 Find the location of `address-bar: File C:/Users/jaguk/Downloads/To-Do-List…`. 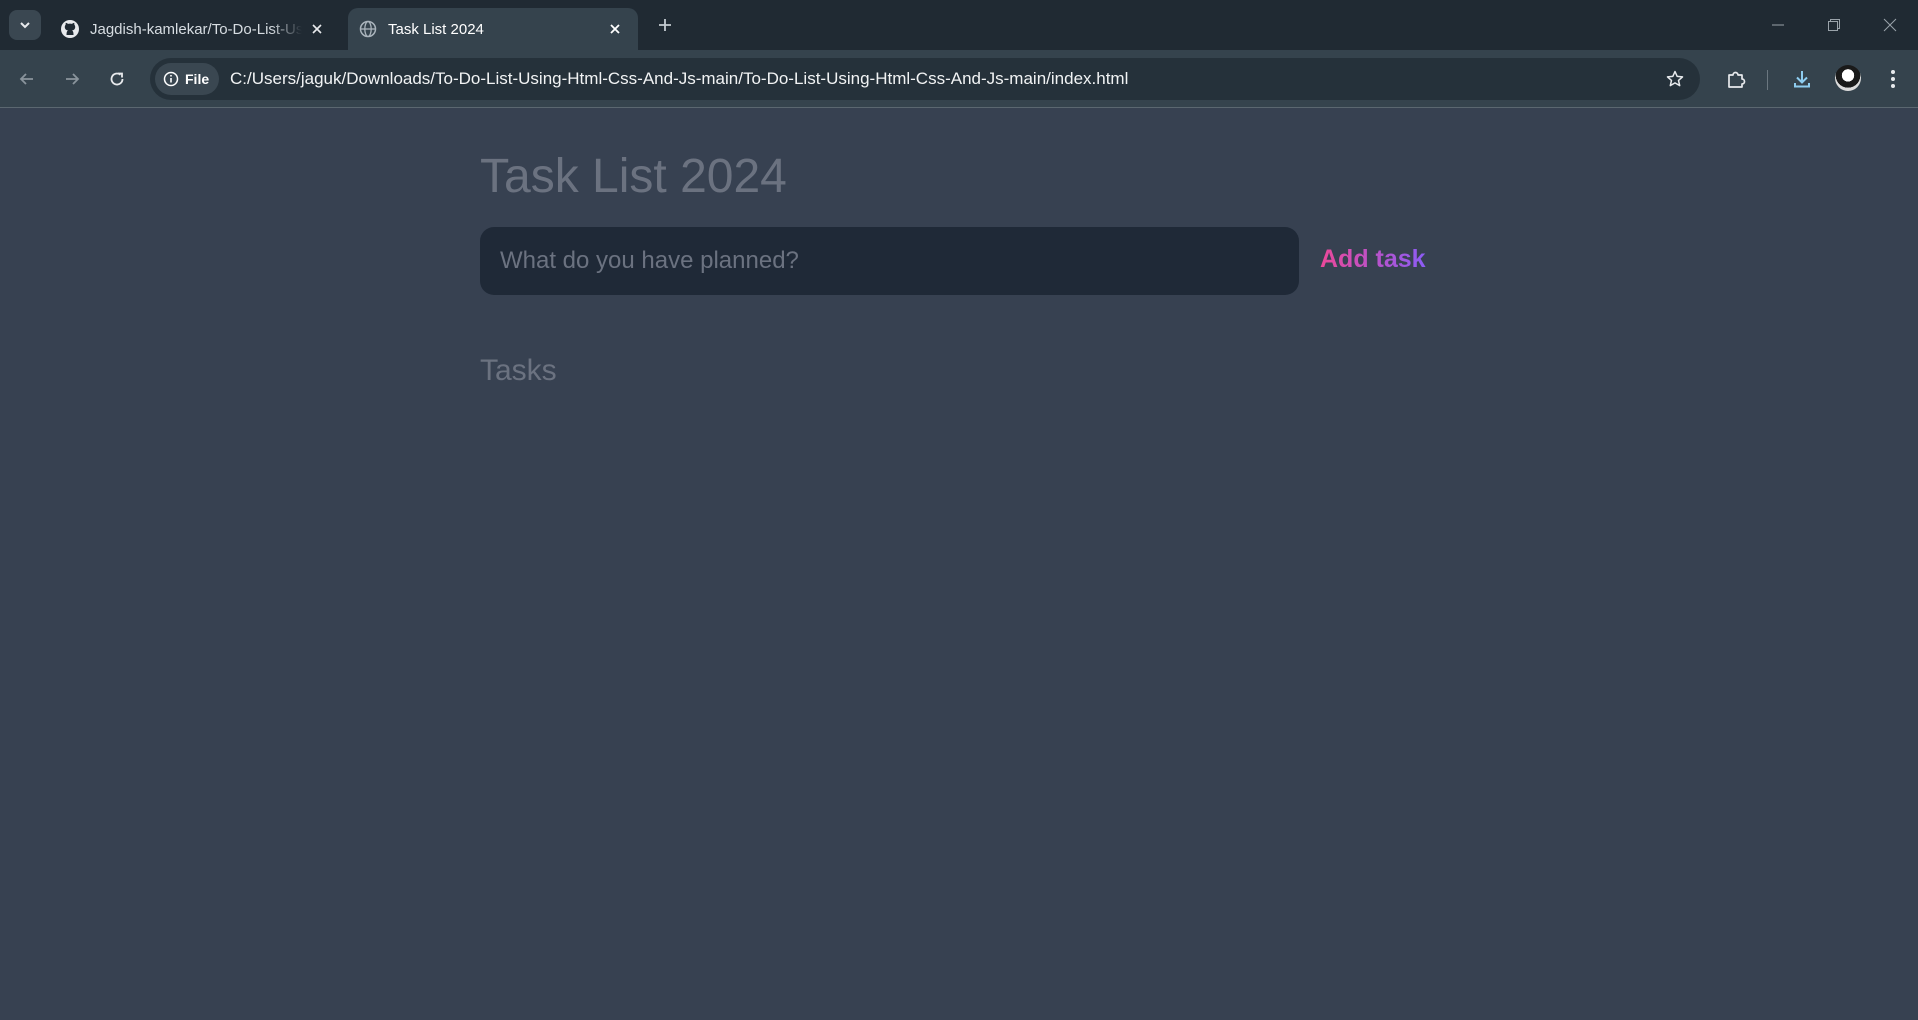

address-bar: File C:/Users/jaguk/Downloads/To-Do-List… is located at coordinates (925, 79).